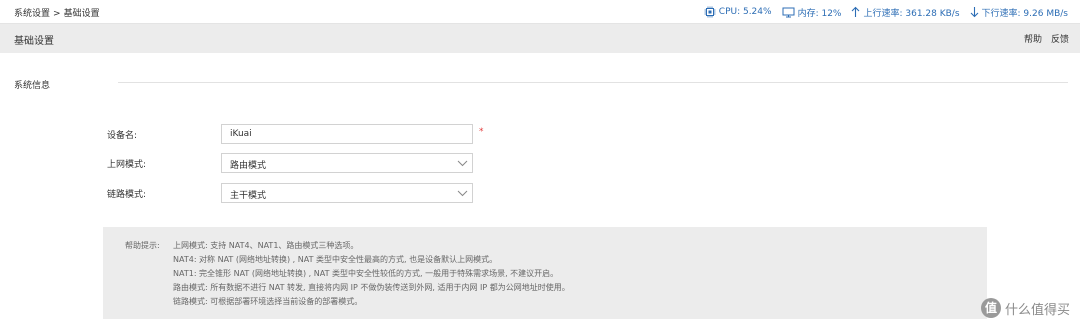 The height and width of the screenshot is (333, 1080). I want to click on device-name-row: 设备名: iKuai *, so click(300, 134).